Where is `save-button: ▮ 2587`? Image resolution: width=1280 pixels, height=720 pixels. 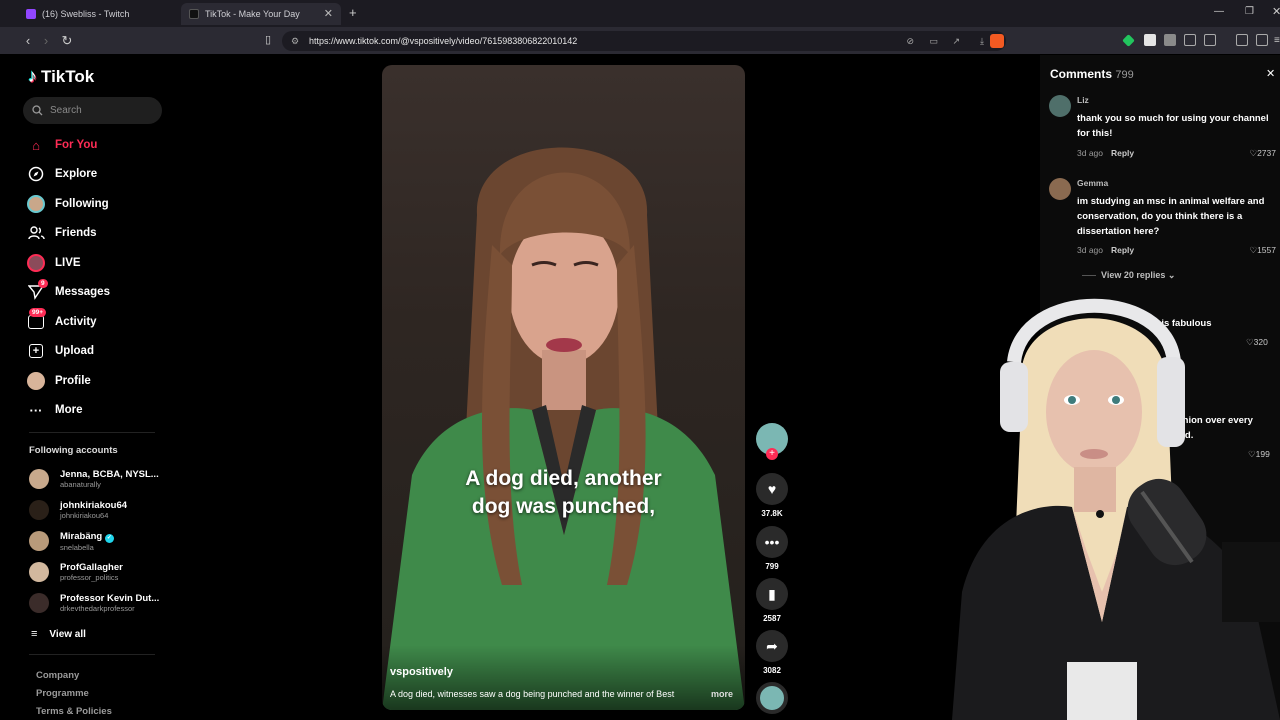 save-button: ▮ 2587 is located at coordinates (772, 600).